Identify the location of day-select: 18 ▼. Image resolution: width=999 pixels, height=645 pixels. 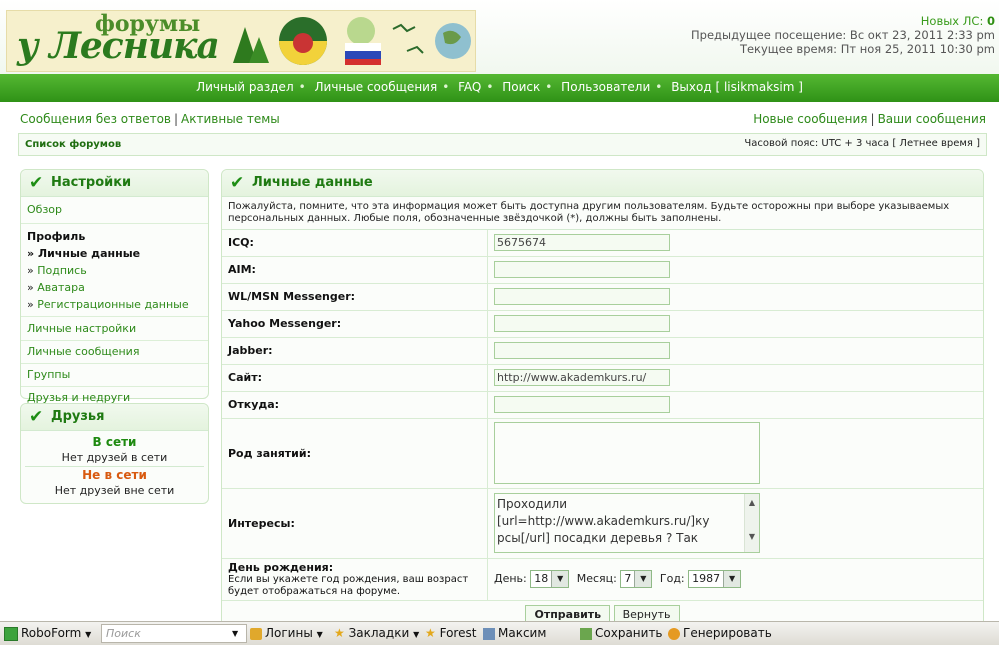
(550, 579).